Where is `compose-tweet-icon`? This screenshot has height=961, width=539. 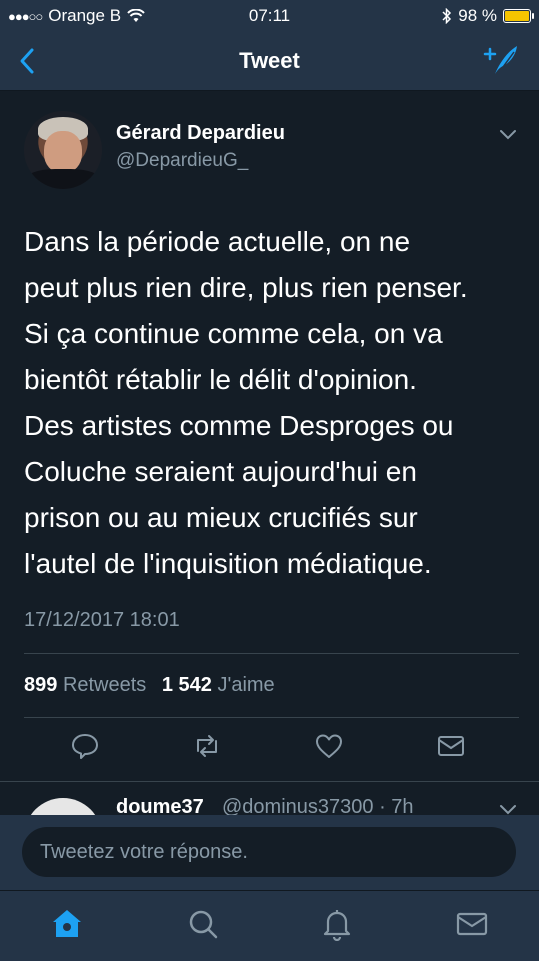
compose-tweet-icon is located at coordinates (501, 60).